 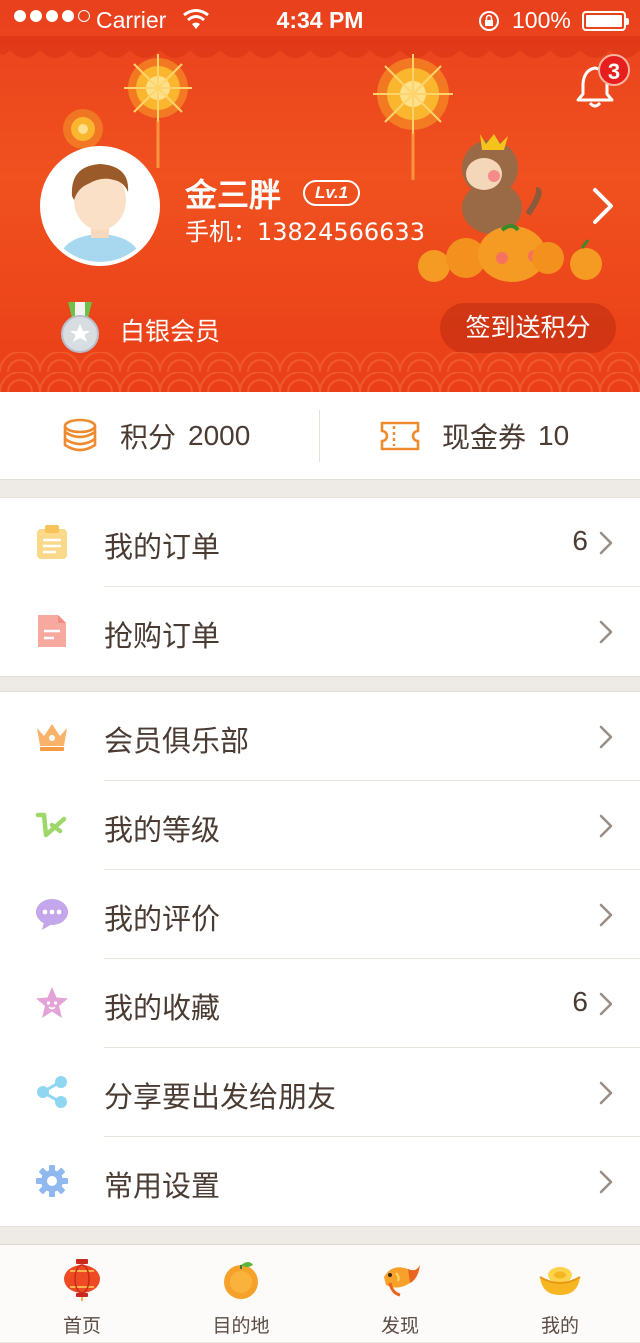 What do you see at coordinates (560, 1281) in the screenshot?
I see `gold-ingot-icon` at bounding box center [560, 1281].